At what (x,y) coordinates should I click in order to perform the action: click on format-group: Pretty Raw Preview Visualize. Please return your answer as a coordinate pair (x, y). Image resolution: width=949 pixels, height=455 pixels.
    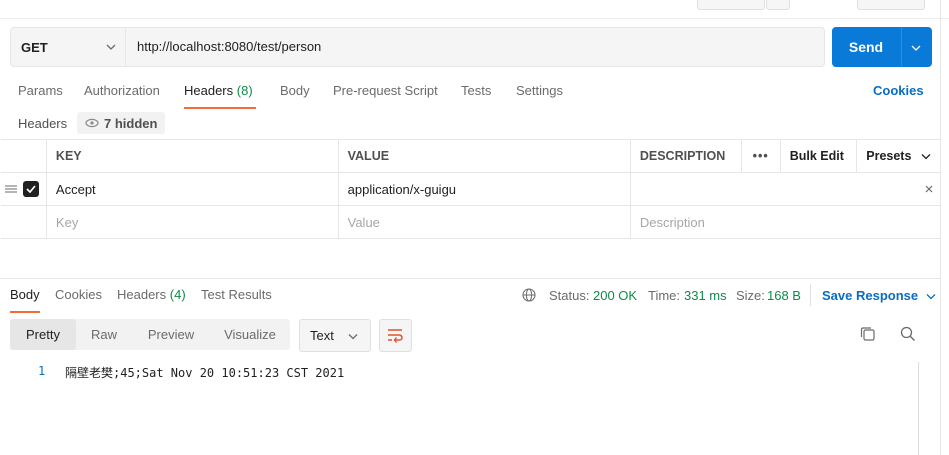
    Looking at the image, I should click on (150, 334).